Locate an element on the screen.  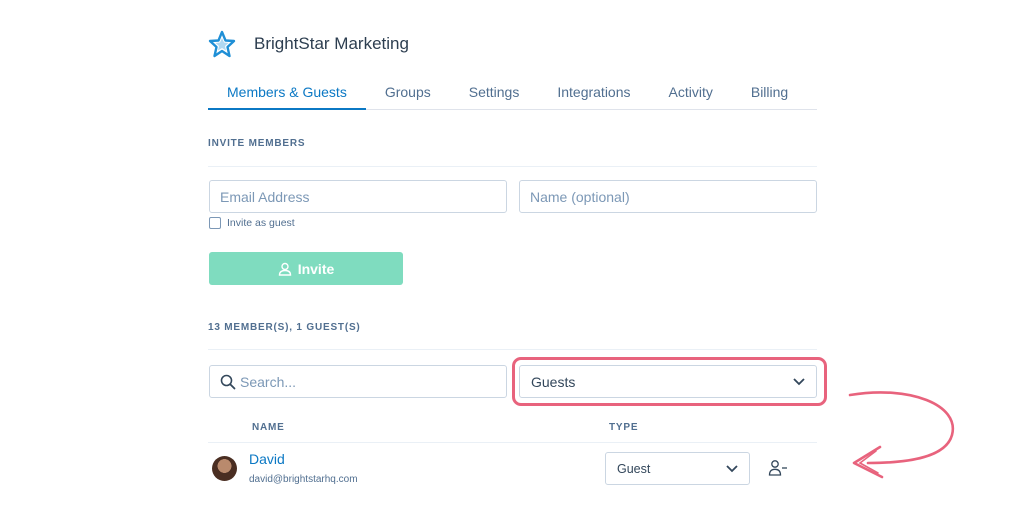
invite-button: Invite is located at coordinates (306, 268).